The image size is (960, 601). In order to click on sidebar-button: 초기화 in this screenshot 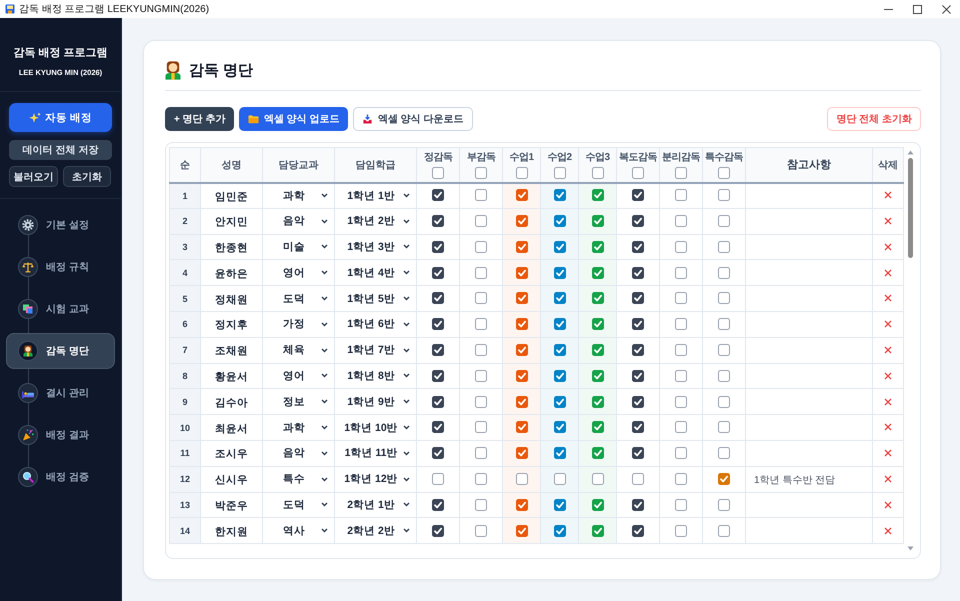, I will do `click(86, 176)`.